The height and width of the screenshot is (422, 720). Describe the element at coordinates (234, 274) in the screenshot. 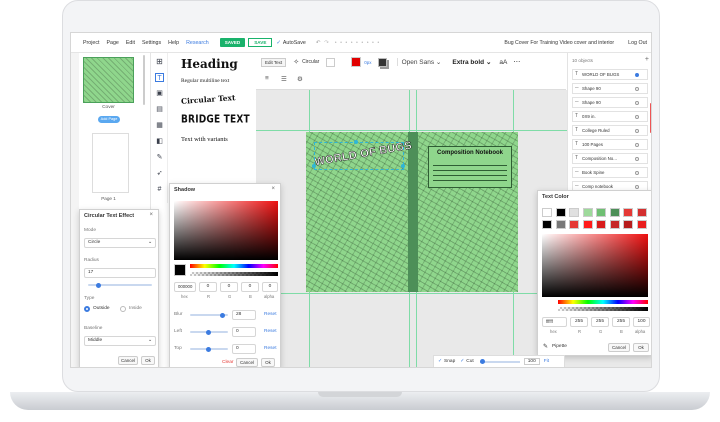

I see `shadow-alpha-slider` at that location.